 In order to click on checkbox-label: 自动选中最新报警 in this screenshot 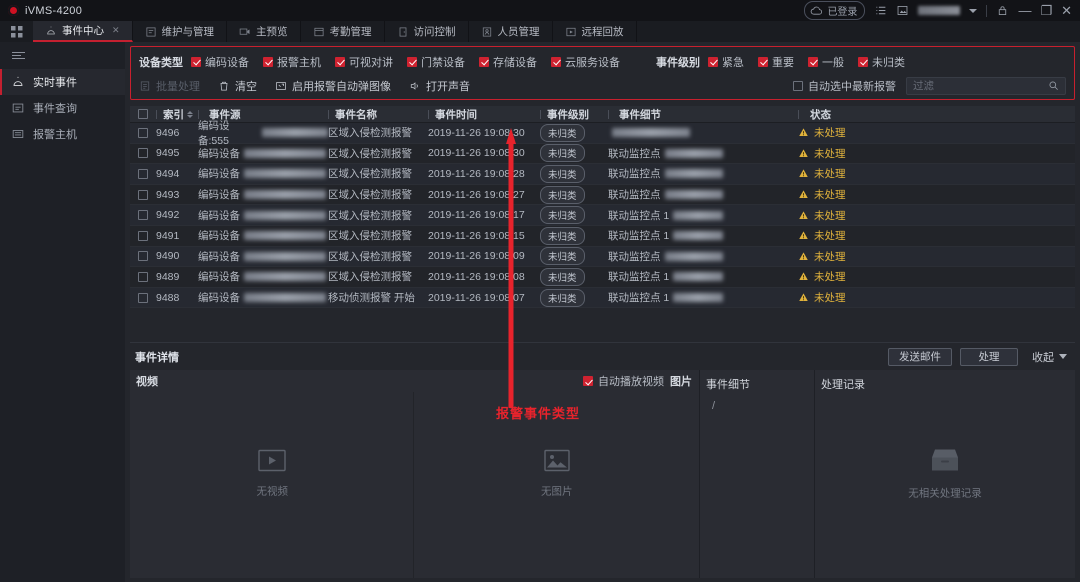, I will do `click(852, 86)`.